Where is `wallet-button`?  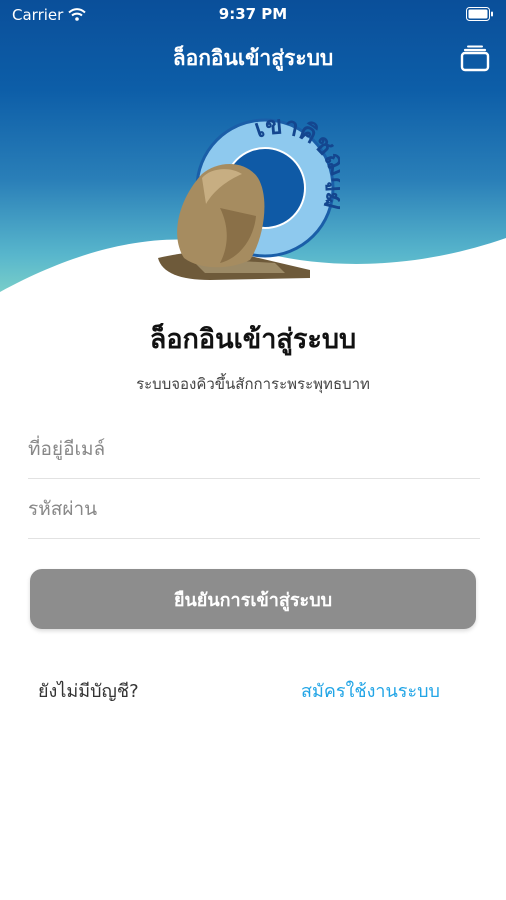
wallet-button is located at coordinates (475, 58).